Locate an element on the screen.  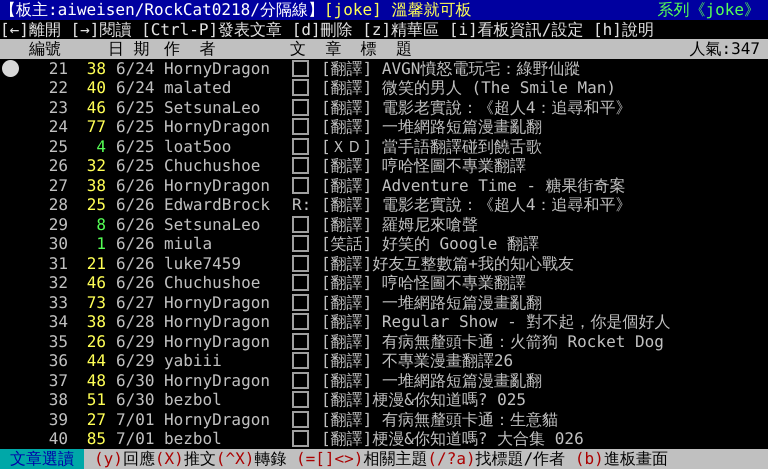
author-name: luke7459 is located at coordinates (203, 263).